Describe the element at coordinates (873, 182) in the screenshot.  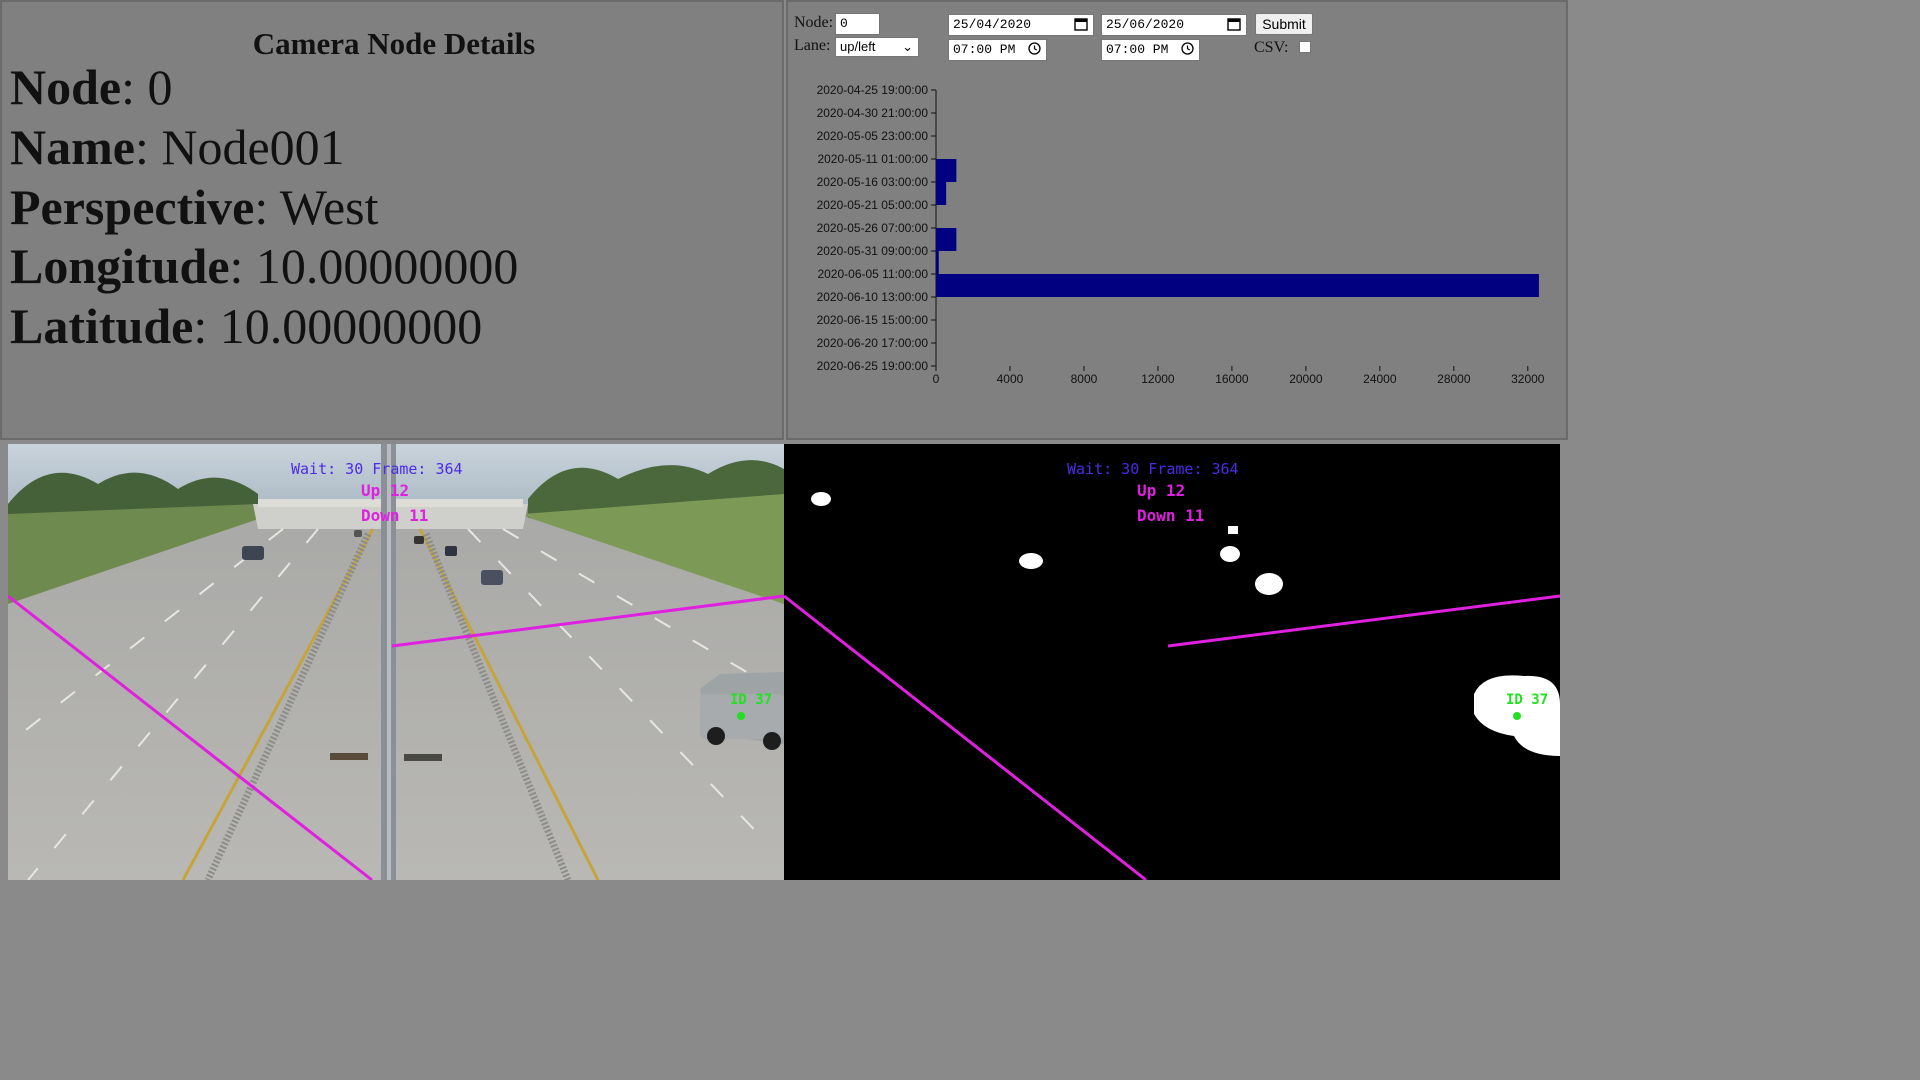
I see `y-tick-label: 2020-05-16 03:00:00` at that location.